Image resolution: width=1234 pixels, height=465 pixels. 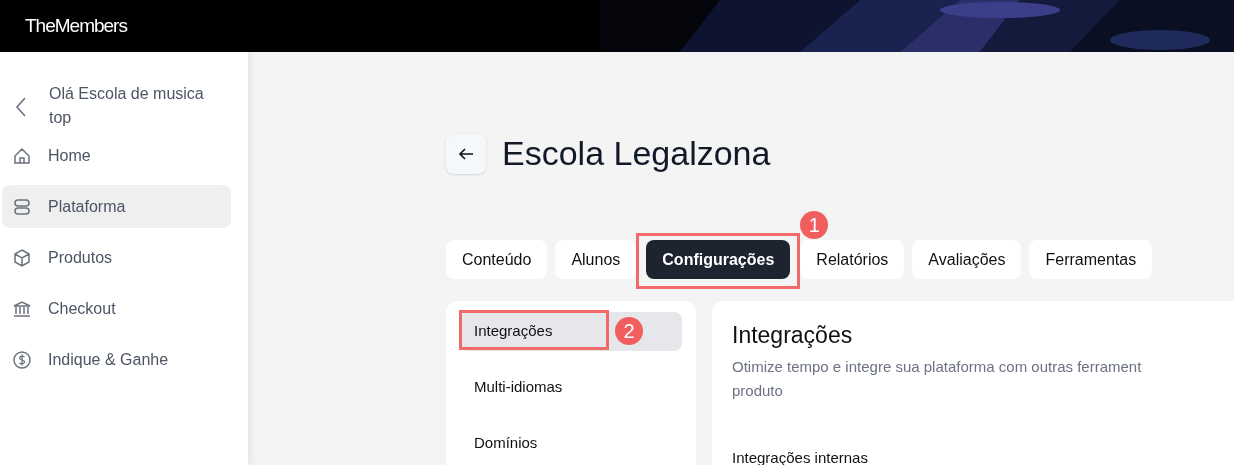 I want to click on back-button, so click(x=466, y=153).